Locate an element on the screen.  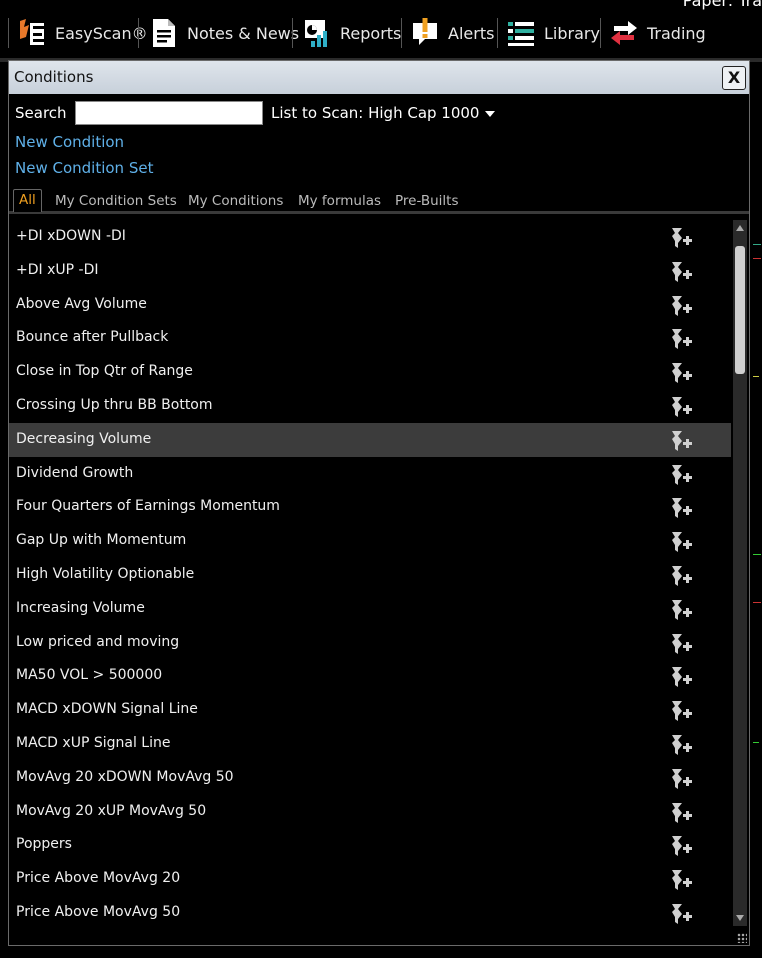
list-item: Low priced and moving is located at coordinates (370, 643).